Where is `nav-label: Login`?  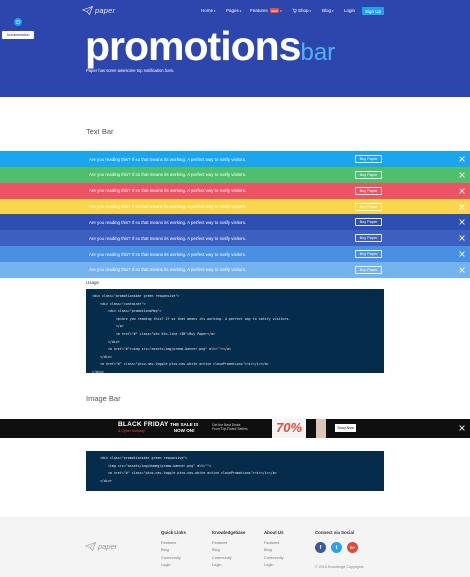
nav-label: Login is located at coordinates (350, 10).